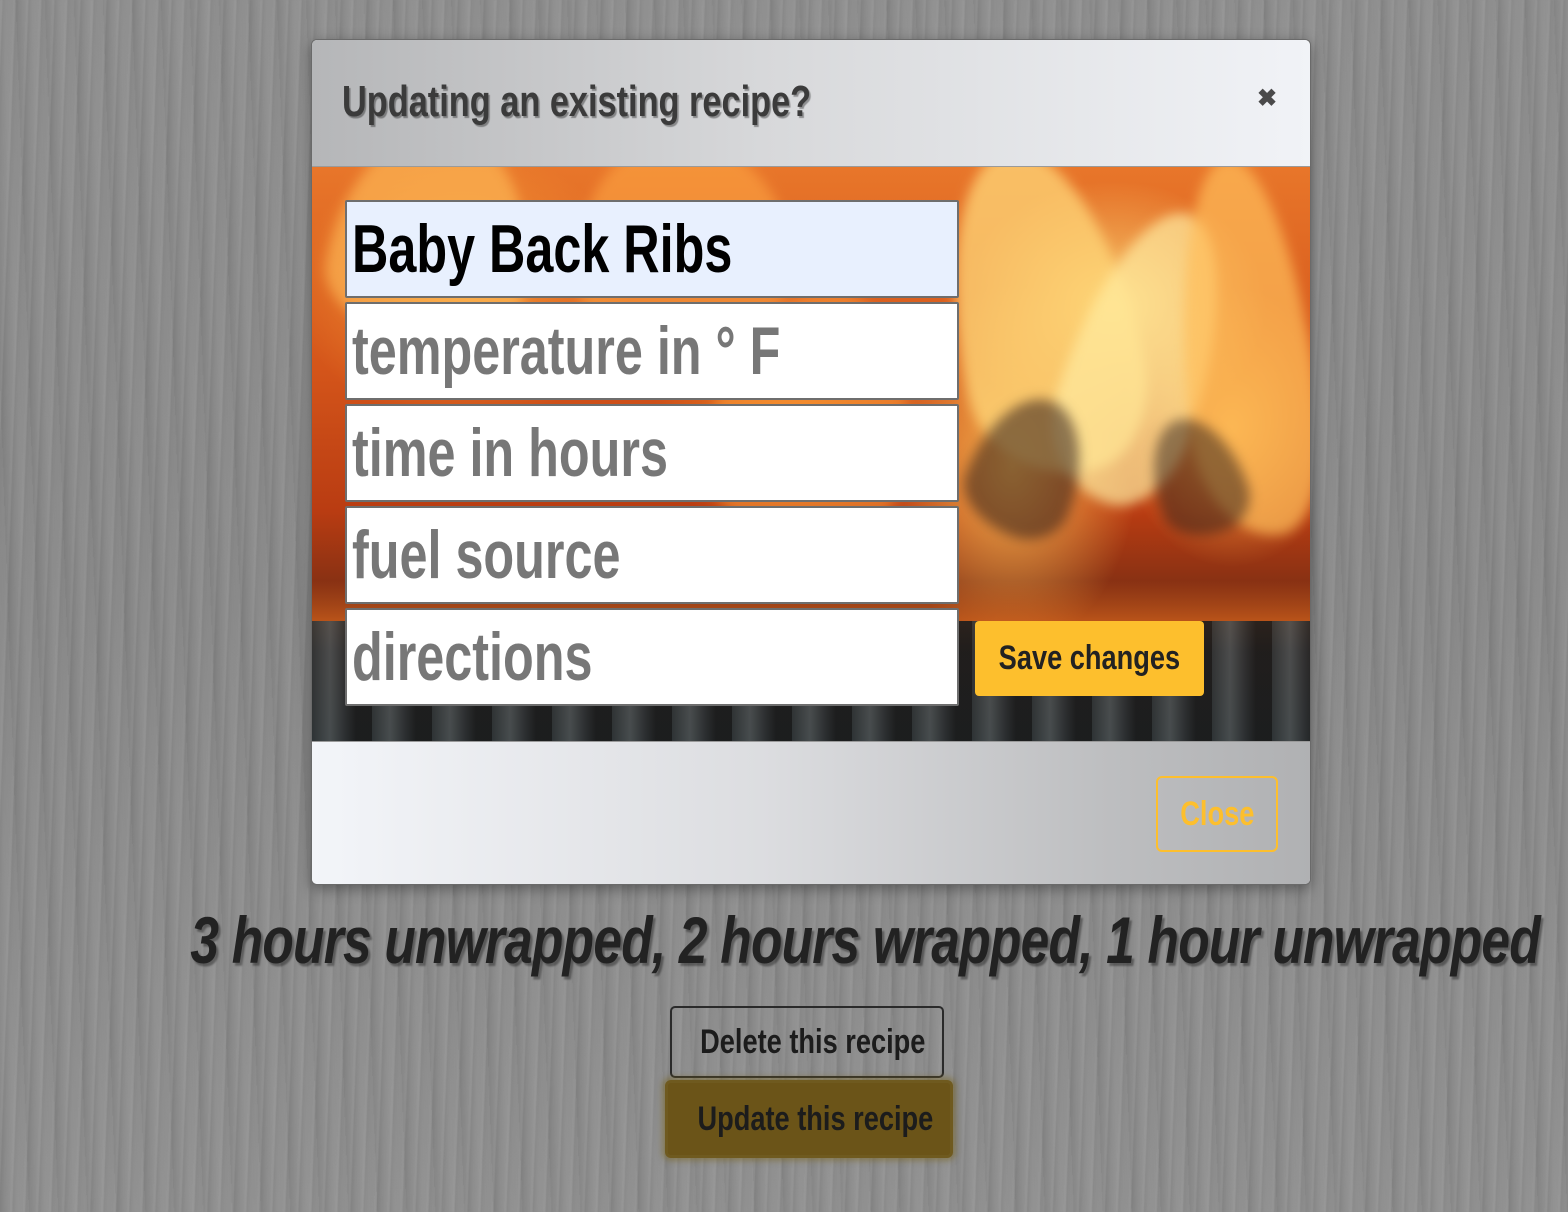 The width and height of the screenshot is (1568, 1212). What do you see at coordinates (1217, 814) in the screenshot?
I see `close-button: Close` at bounding box center [1217, 814].